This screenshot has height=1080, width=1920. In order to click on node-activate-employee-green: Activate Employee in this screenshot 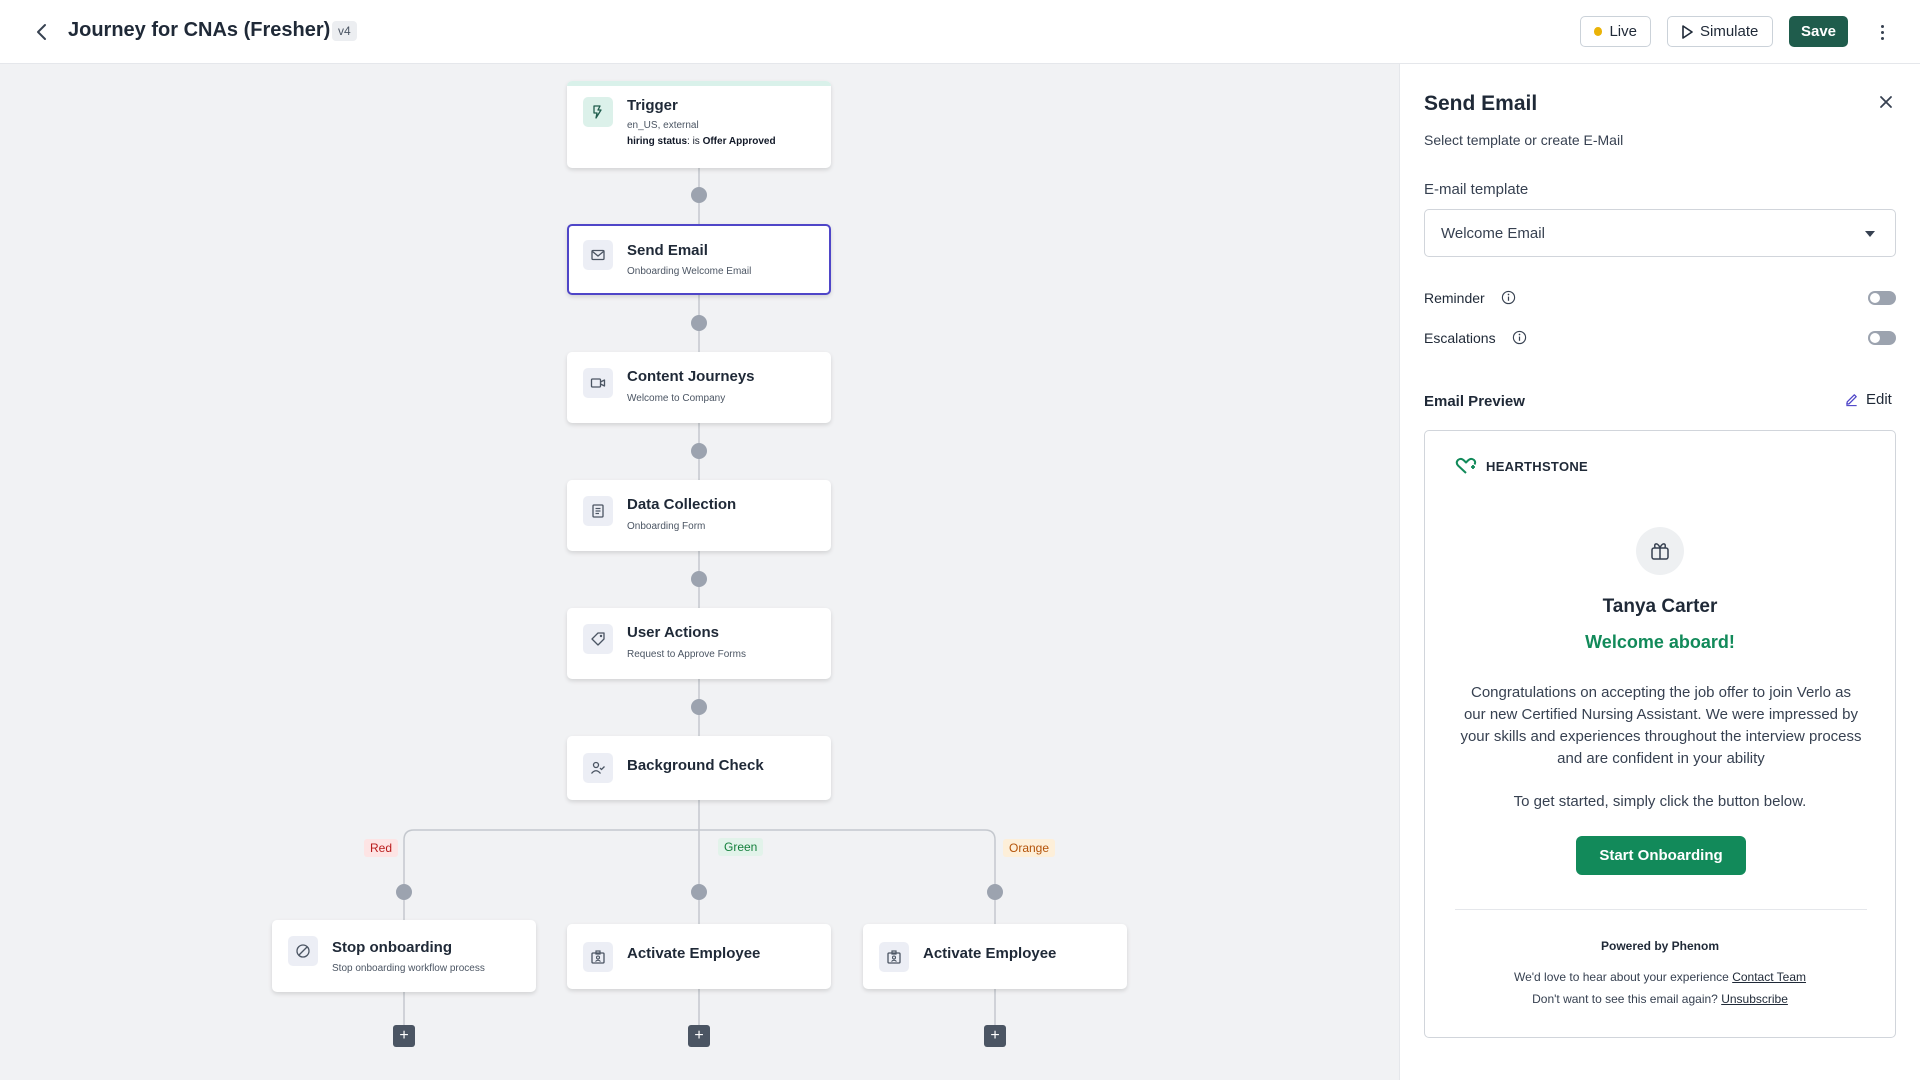, I will do `click(699, 956)`.